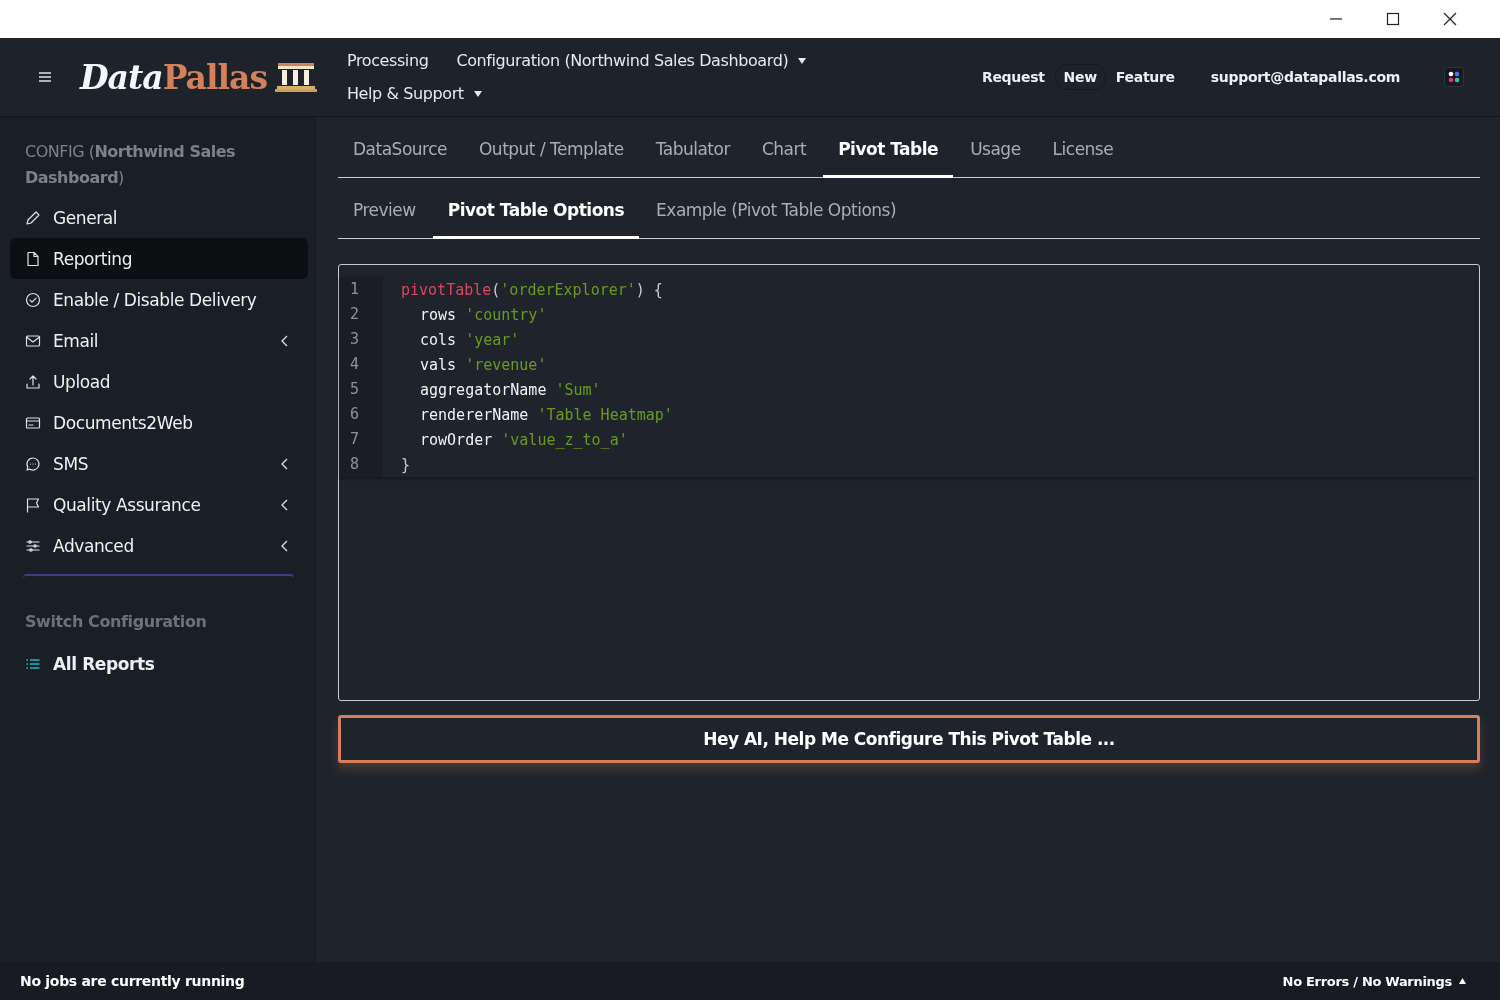 The image size is (1500, 1000). What do you see at coordinates (510, 389) in the screenshot?
I see `code-line: aggregatorName 'Sum'` at bounding box center [510, 389].